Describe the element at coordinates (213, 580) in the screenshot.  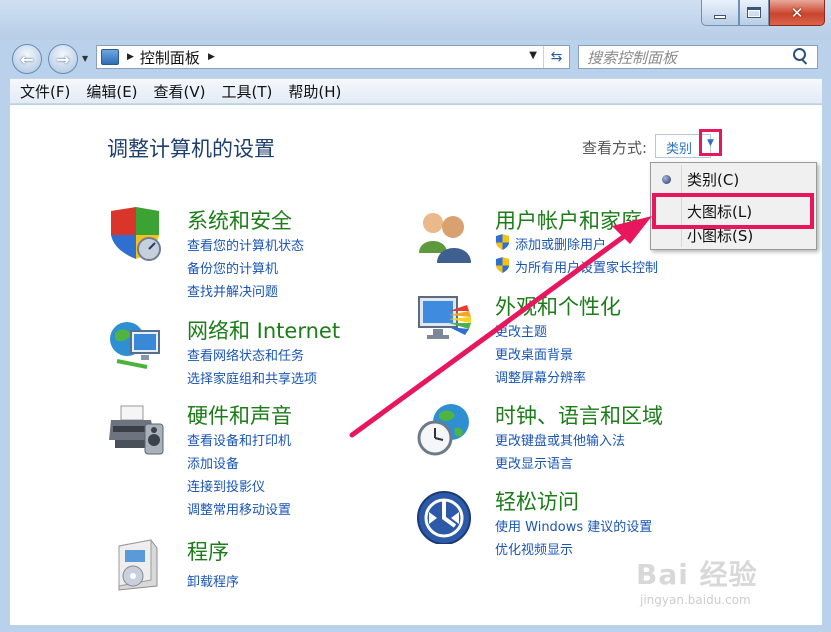
I see `link-uninstall-program: 卸载程序` at that location.